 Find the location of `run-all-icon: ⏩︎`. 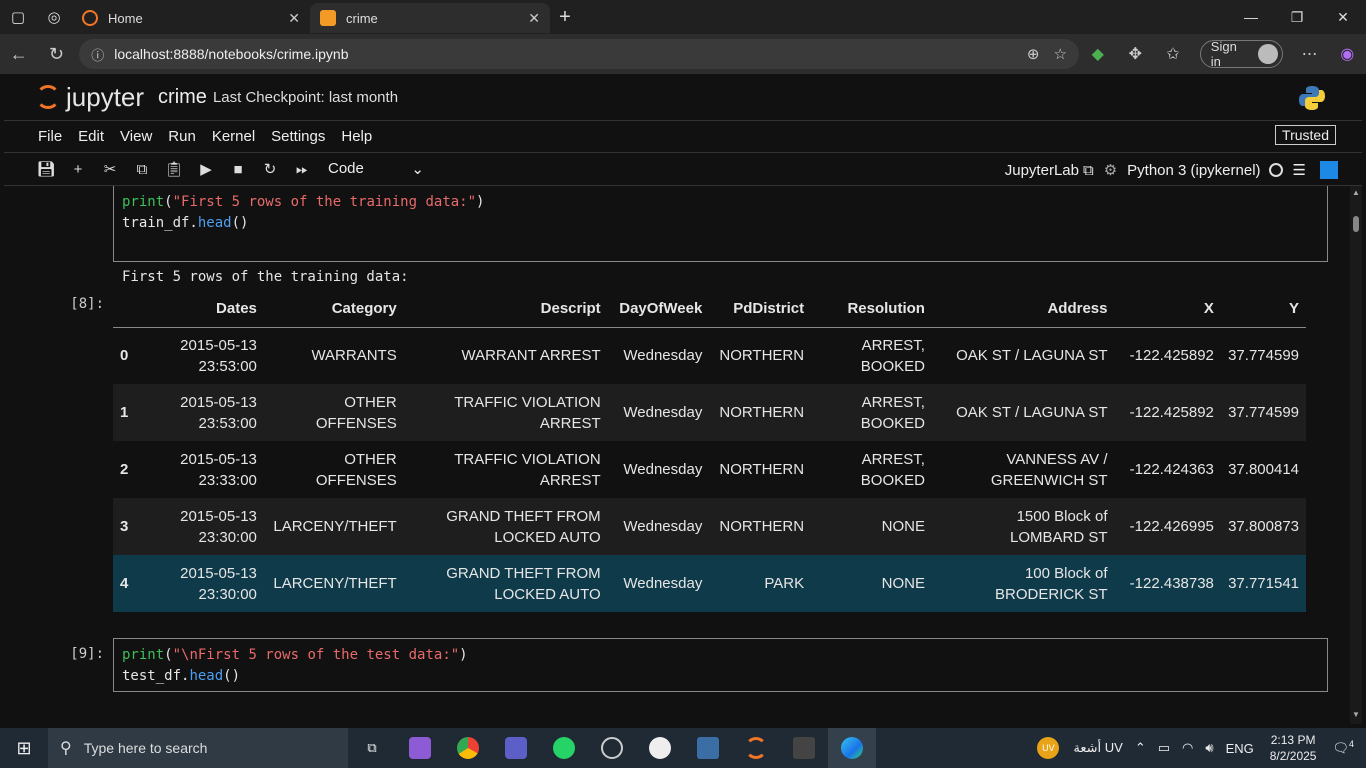

run-all-icon: ⏩︎ is located at coordinates (302, 169).